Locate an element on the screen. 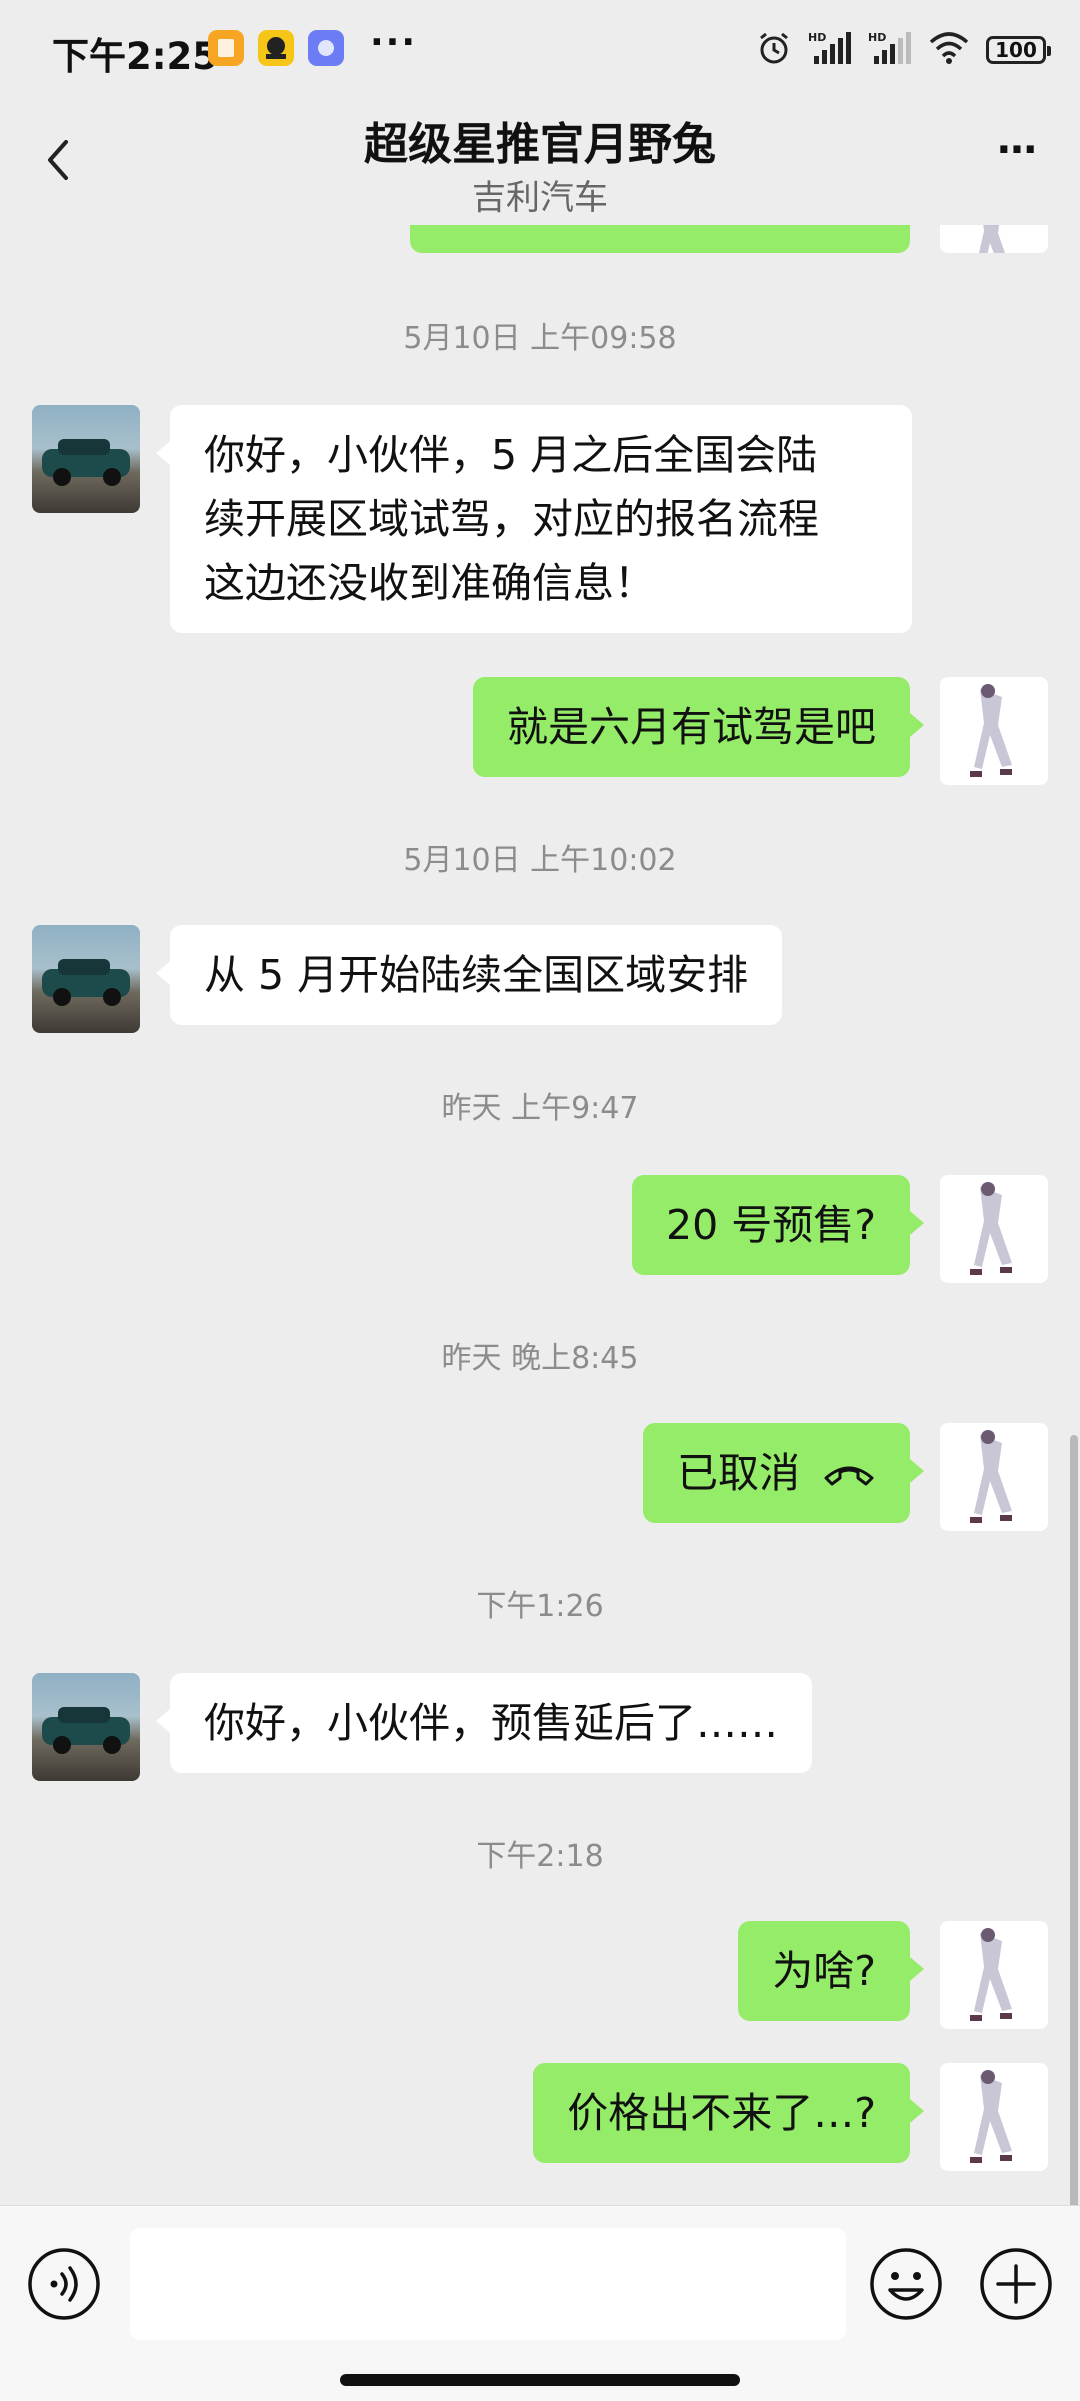  message-text: 从 5 月开始陆续全国区域安排 is located at coordinates (476, 975).